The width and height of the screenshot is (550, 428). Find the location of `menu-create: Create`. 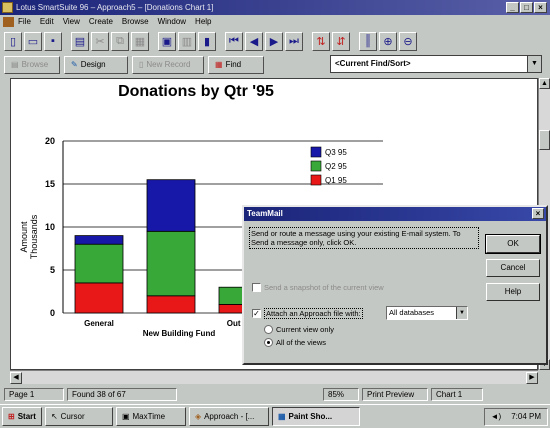

menu-create: Create is located at coordinates (101, 22).